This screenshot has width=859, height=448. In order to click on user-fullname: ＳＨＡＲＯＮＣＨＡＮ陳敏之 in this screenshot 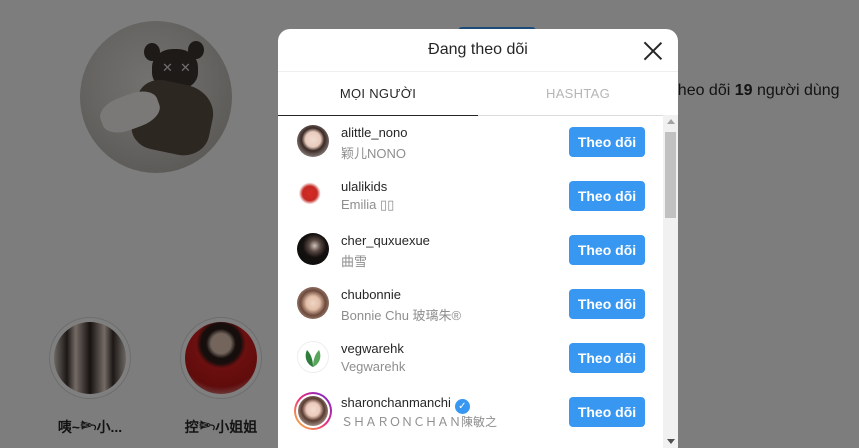, I will do `click(419, 422)`.